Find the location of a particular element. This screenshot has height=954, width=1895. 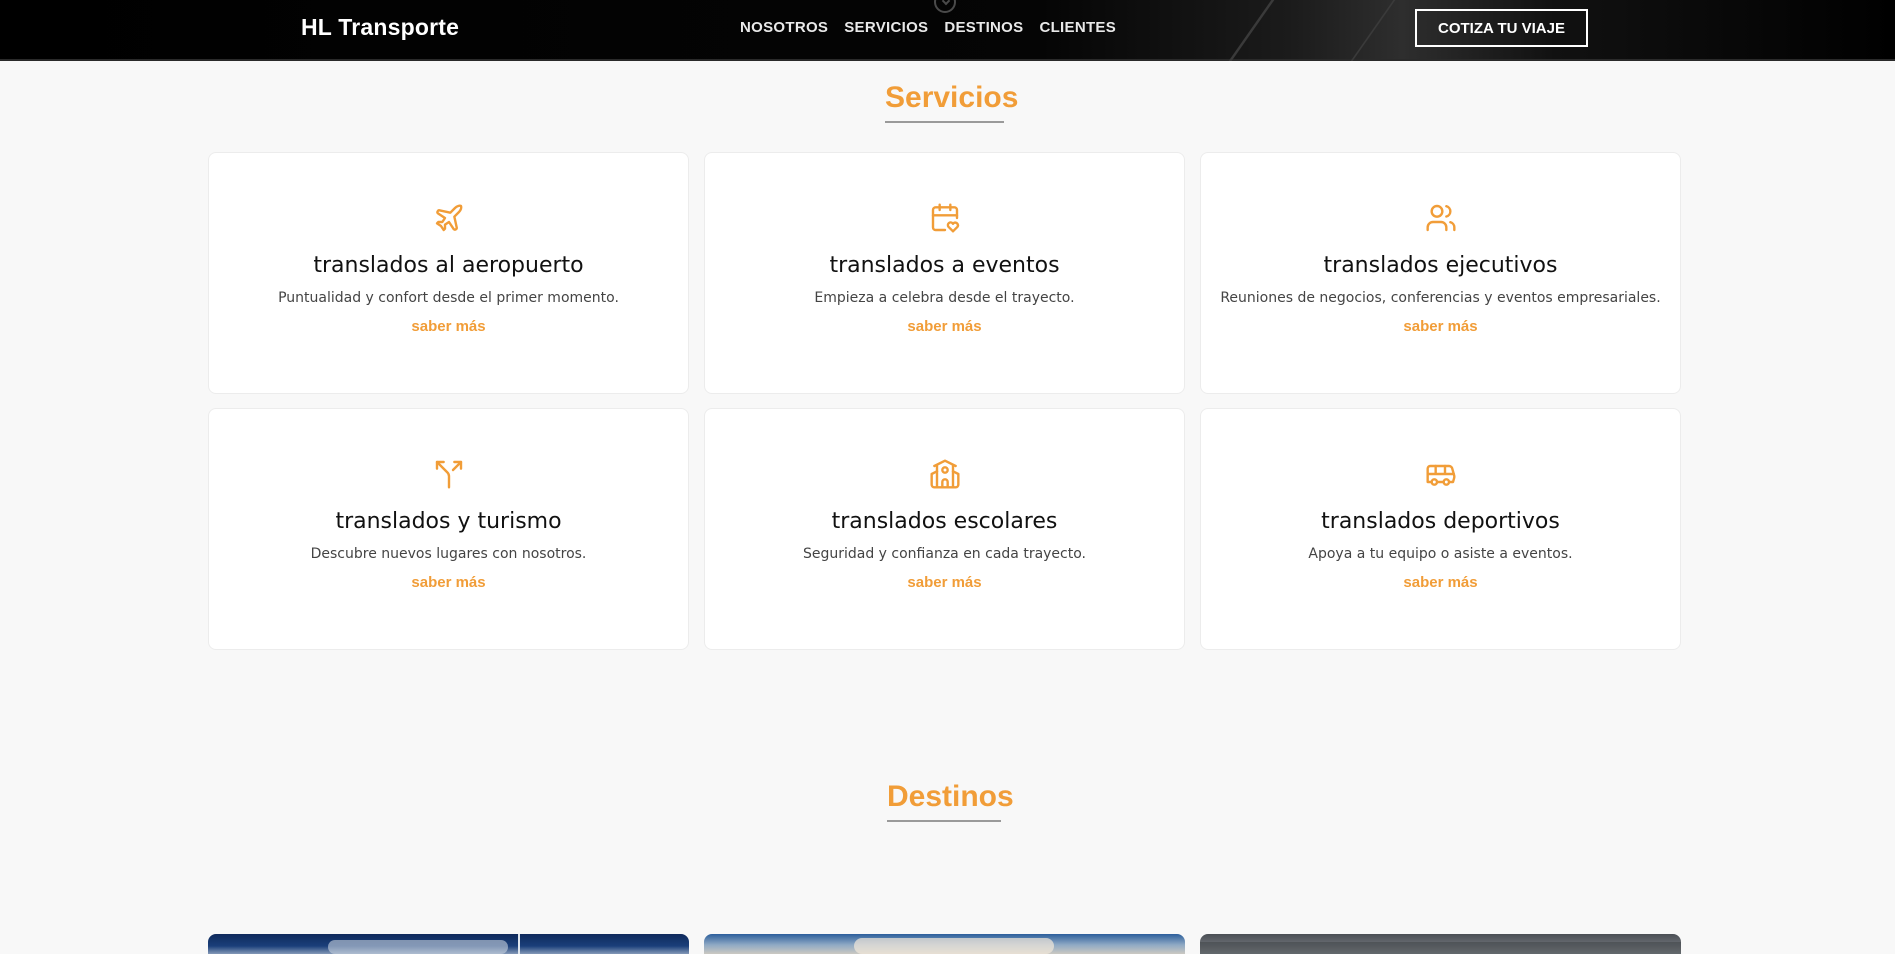

service-title: translados ejecutivos is located at coordinates (1440, 265).